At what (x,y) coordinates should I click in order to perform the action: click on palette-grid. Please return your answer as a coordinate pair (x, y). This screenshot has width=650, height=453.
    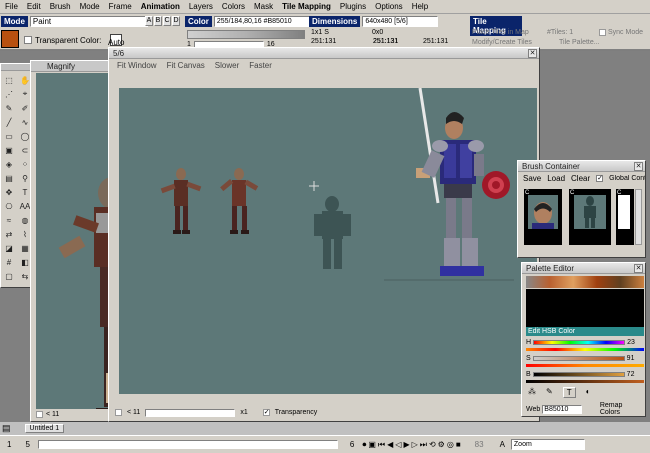
    Looking at the image, I should click on (585, 308).